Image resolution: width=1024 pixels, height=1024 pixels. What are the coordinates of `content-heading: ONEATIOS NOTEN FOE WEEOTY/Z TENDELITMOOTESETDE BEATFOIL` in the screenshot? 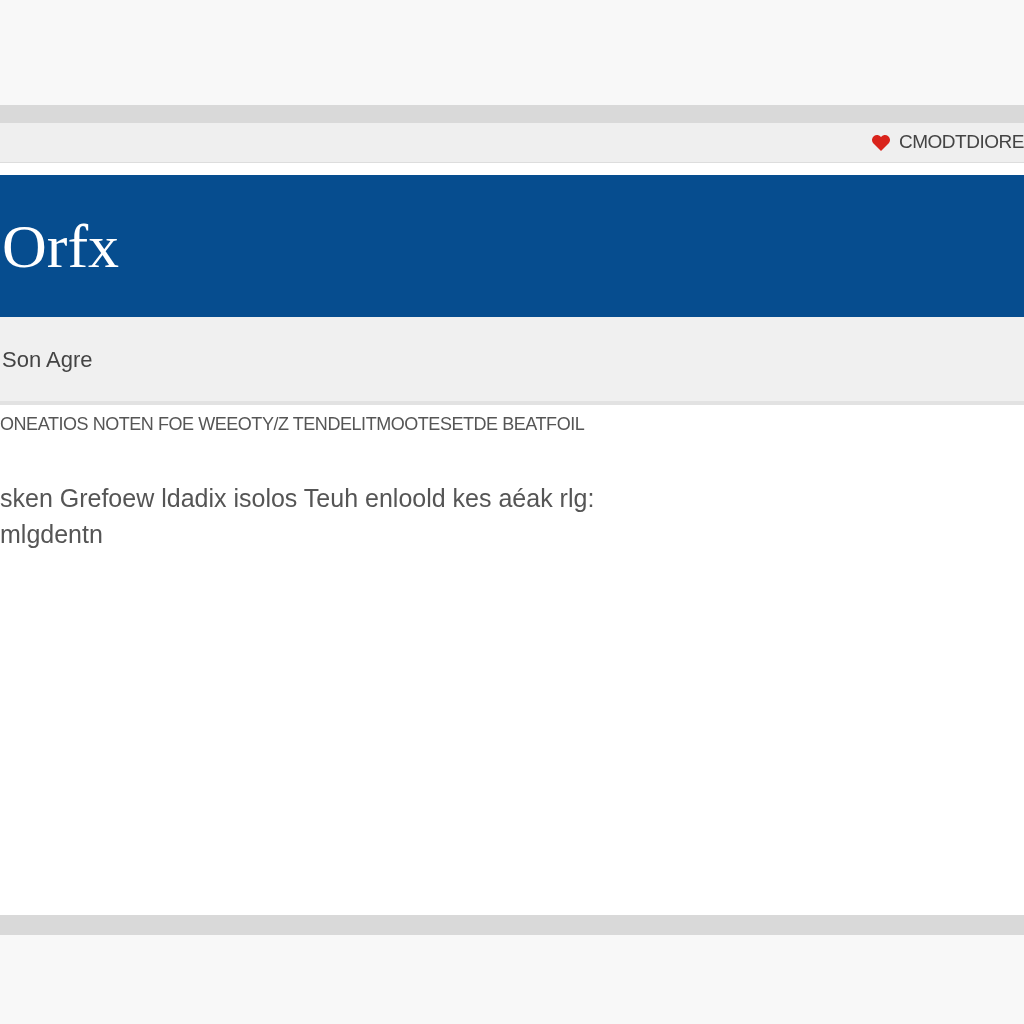 It's located at (293, 424).